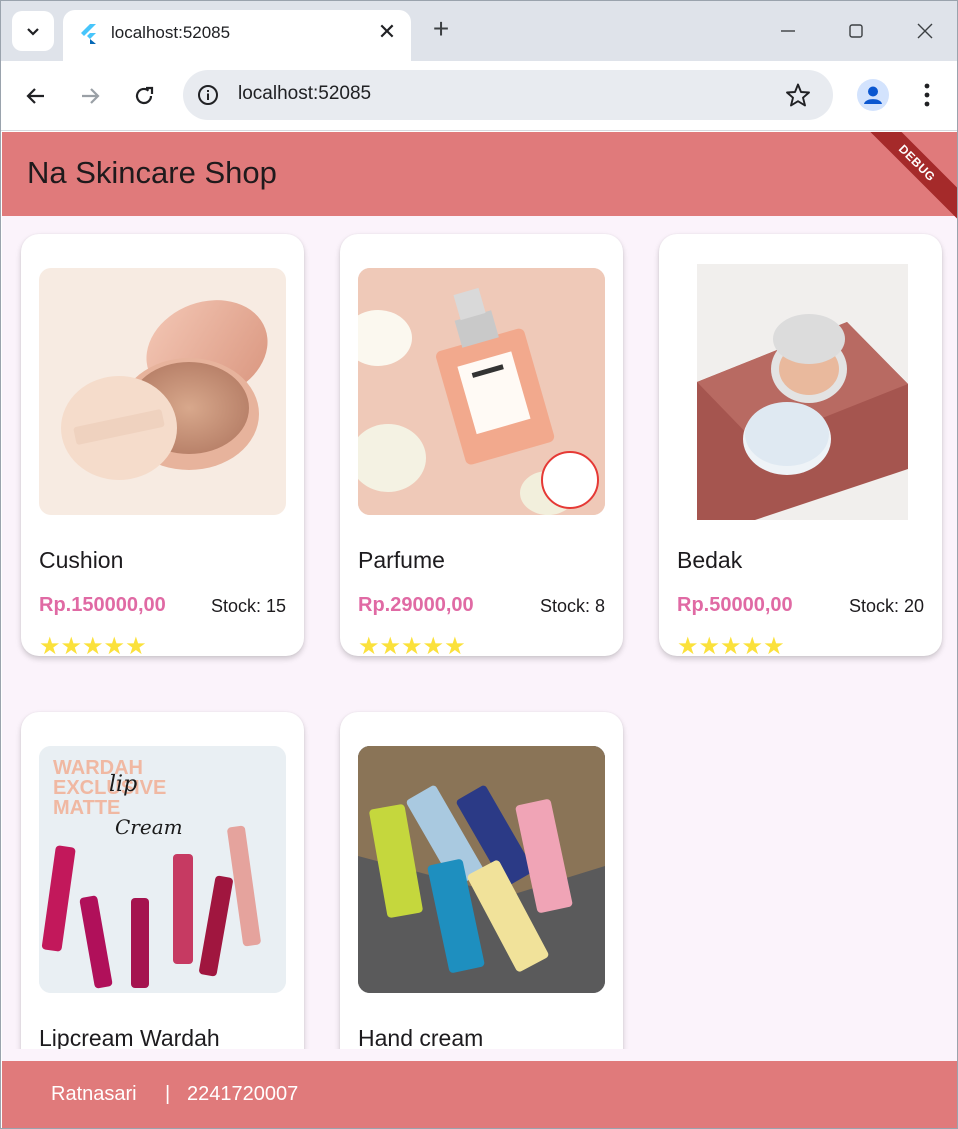 The height and width of the screenshot is (1129, 958). What do you see at coordinates (81, 560) in the screenshot?
I see `product-name: Cushion` at bounding box center [81, 560].